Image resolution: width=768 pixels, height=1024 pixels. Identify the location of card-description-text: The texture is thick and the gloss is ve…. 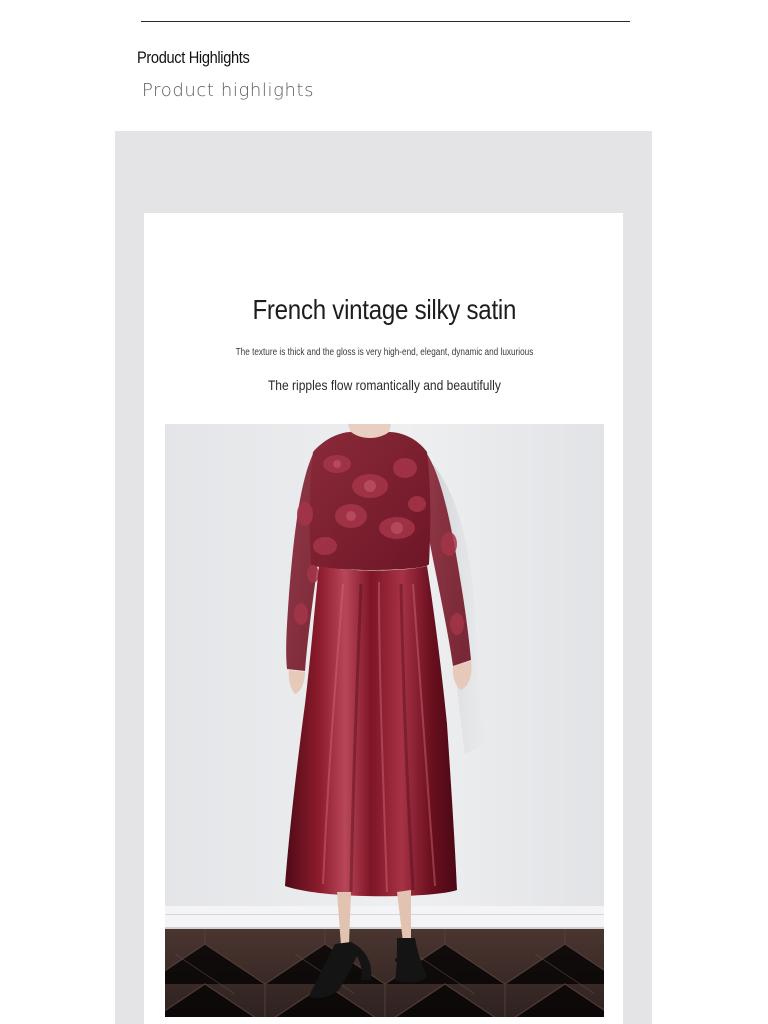
(384, 352).